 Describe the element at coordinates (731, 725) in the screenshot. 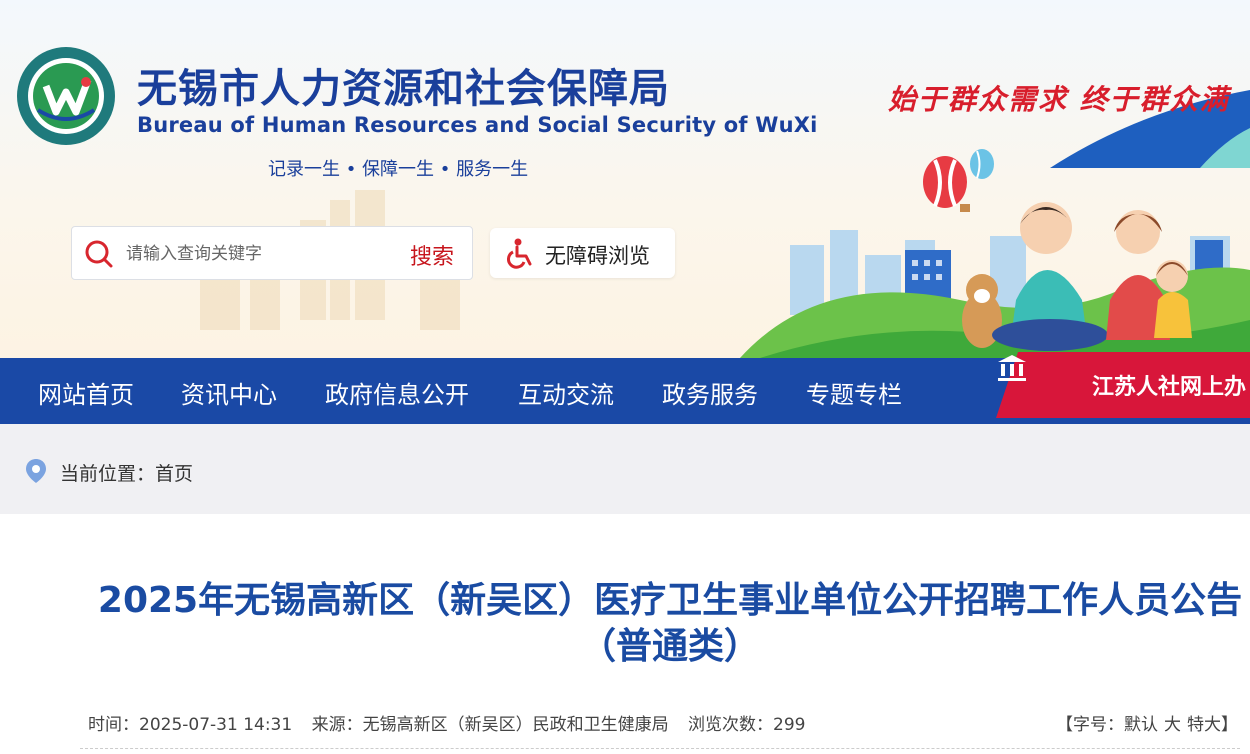

I see `views-label: 浏览次数：` at that location.